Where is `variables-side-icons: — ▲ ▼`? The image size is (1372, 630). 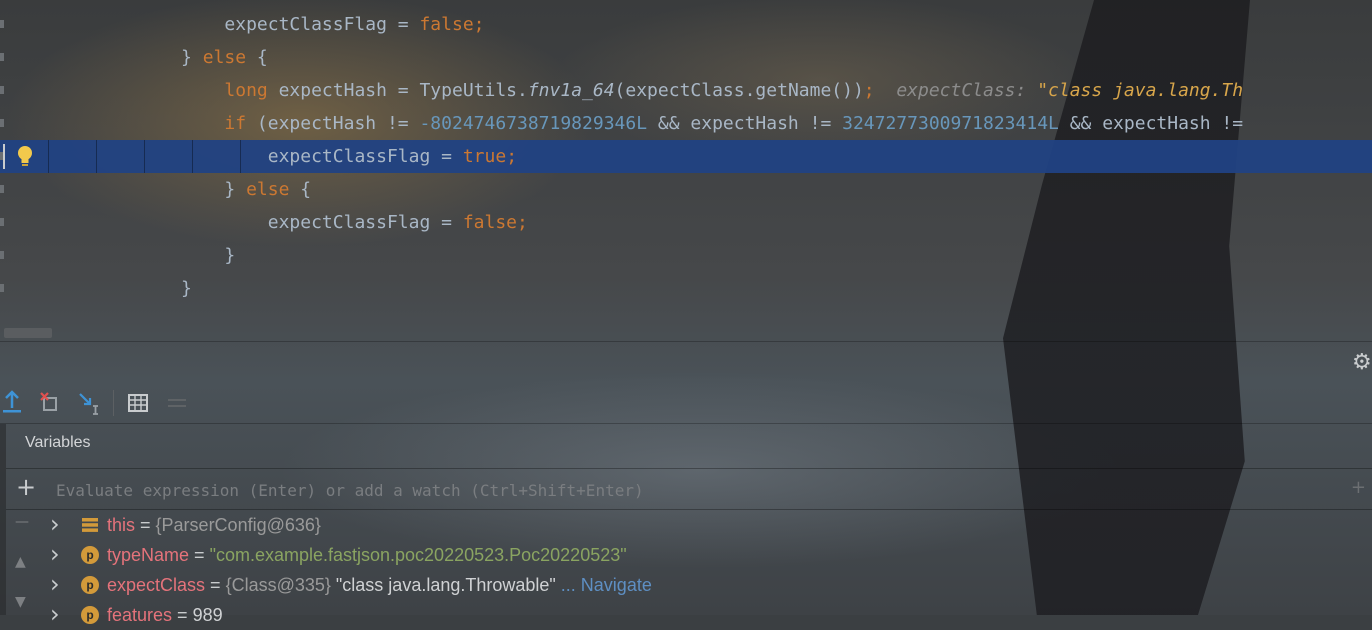 variables-side-icons: — ▲ ▼ is located at coordinates (25, 562).